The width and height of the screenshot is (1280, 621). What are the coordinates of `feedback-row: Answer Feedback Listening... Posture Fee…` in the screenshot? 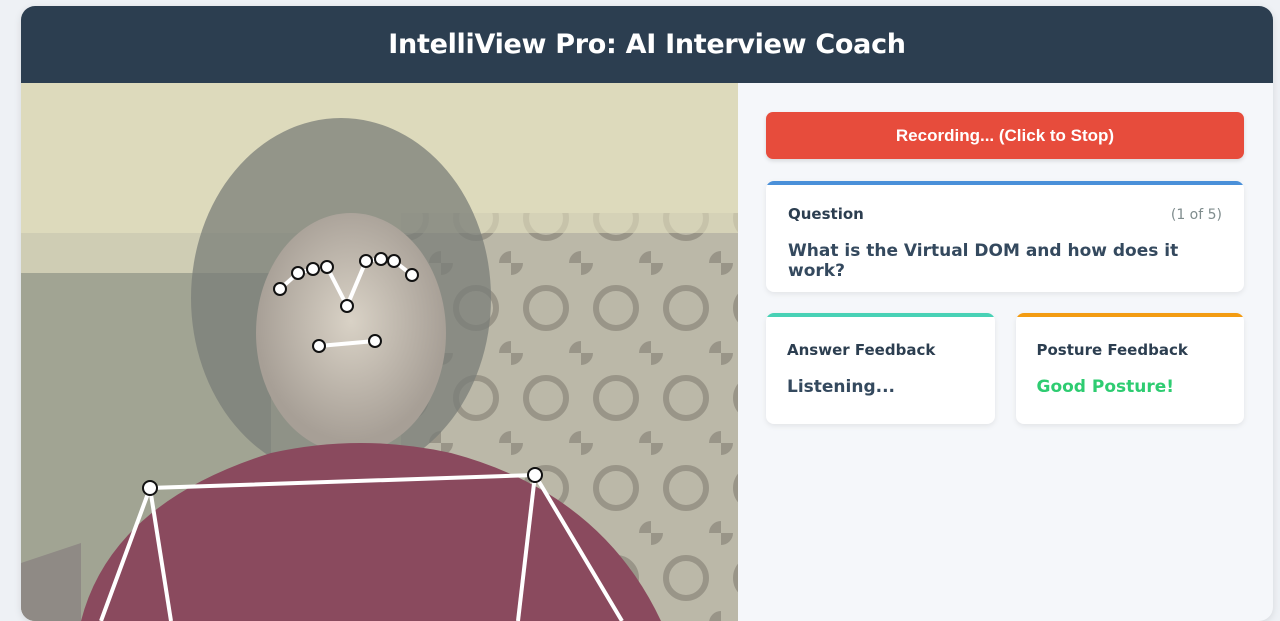 It's located at (1005, 368).